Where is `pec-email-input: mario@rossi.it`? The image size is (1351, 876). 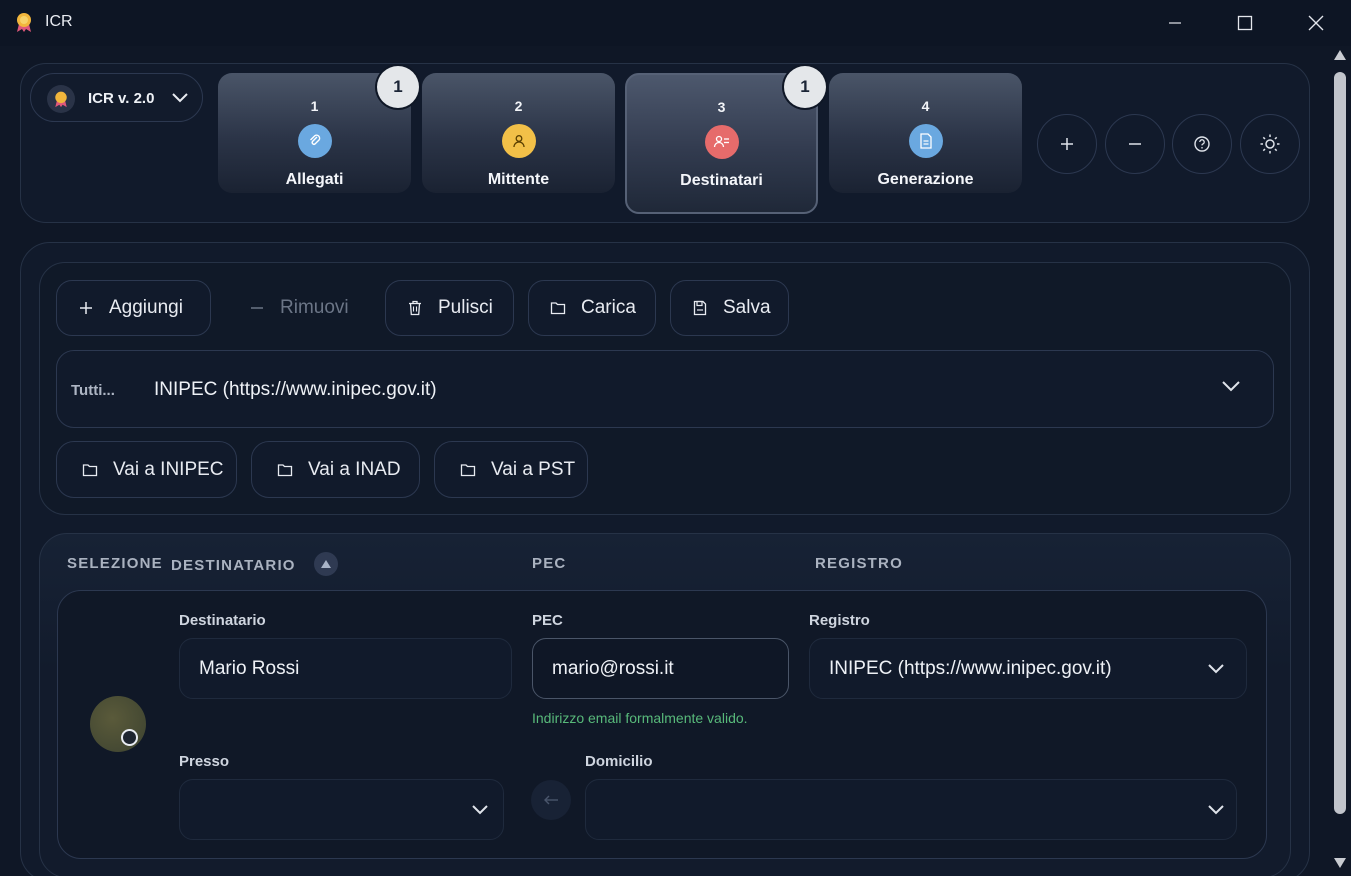 pec-email-input: mario@rossi.it is located at coordinates (660, 668).